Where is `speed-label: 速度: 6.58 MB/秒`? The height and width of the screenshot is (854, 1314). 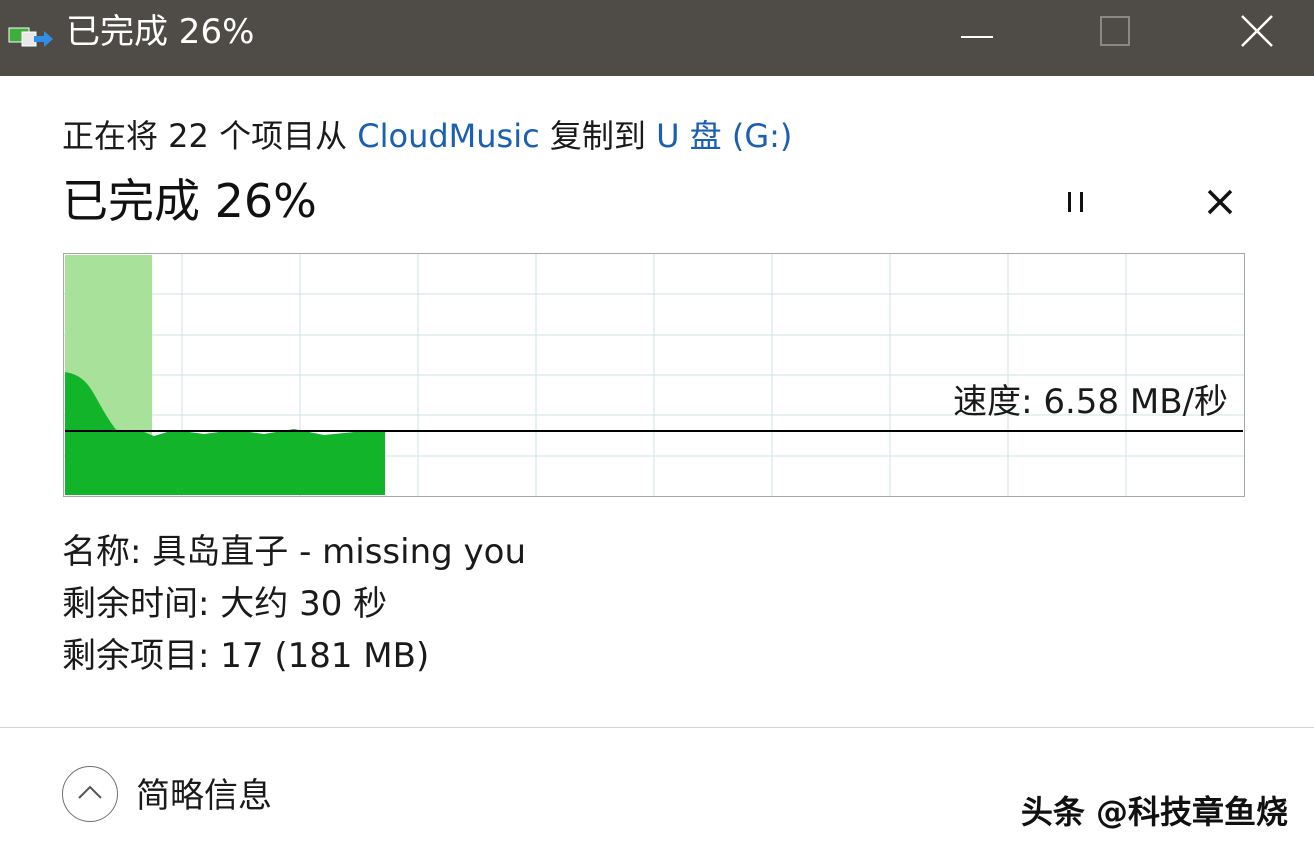 speed-label: 速度: 6.58 MB/秒 is located at coordinates (1090, 402).